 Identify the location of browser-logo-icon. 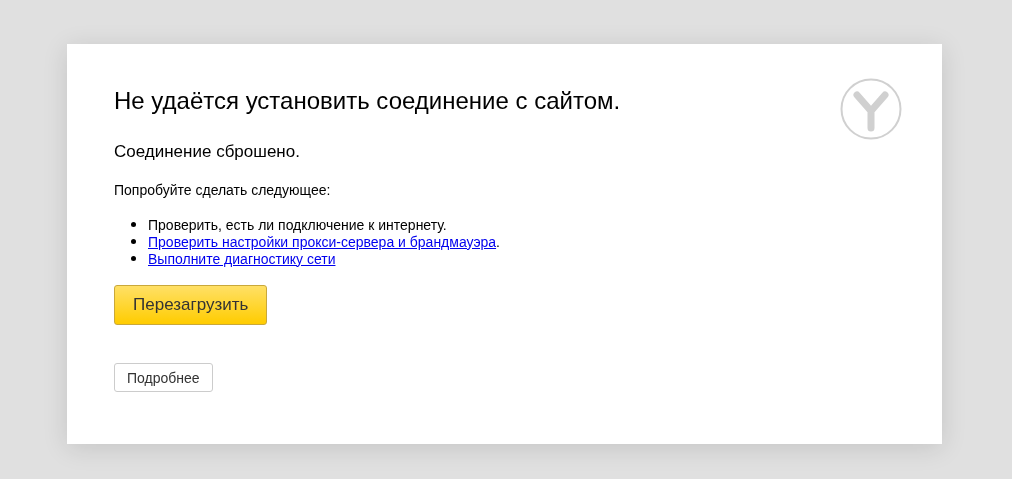
(871, 109).